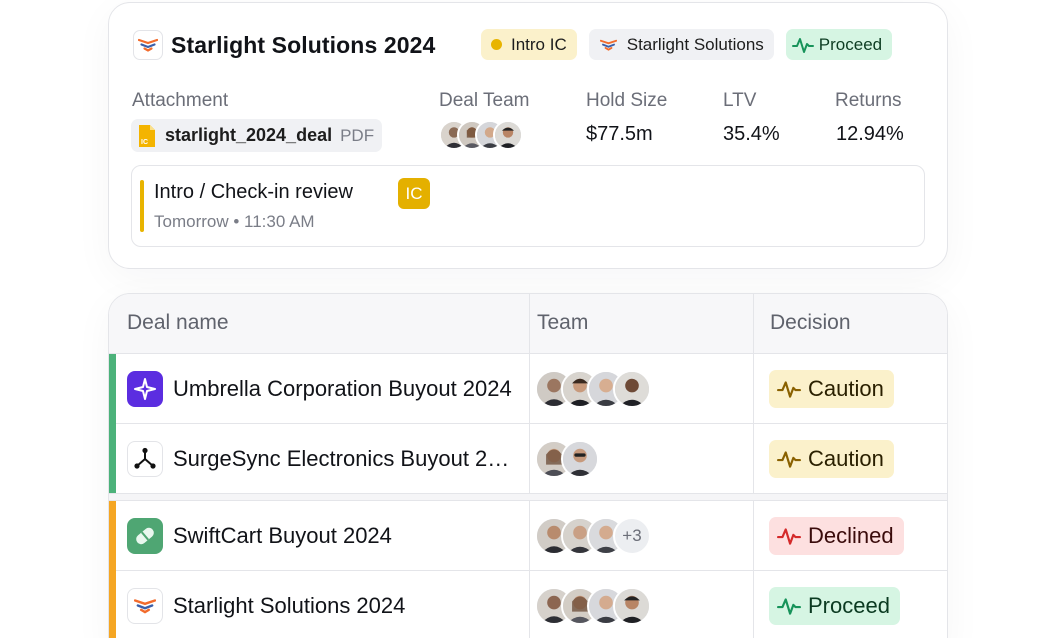 This screenshot has width=1056, height=638. Describe the element at coordinates (178, 323) in the screenshot. I see `column-header-deal: Deal name` at that location.